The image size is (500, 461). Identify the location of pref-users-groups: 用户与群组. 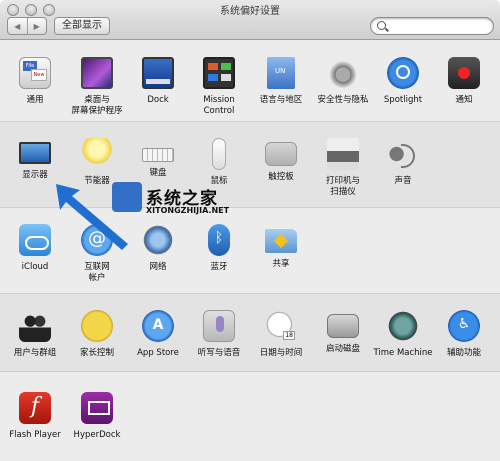
(35, 334).